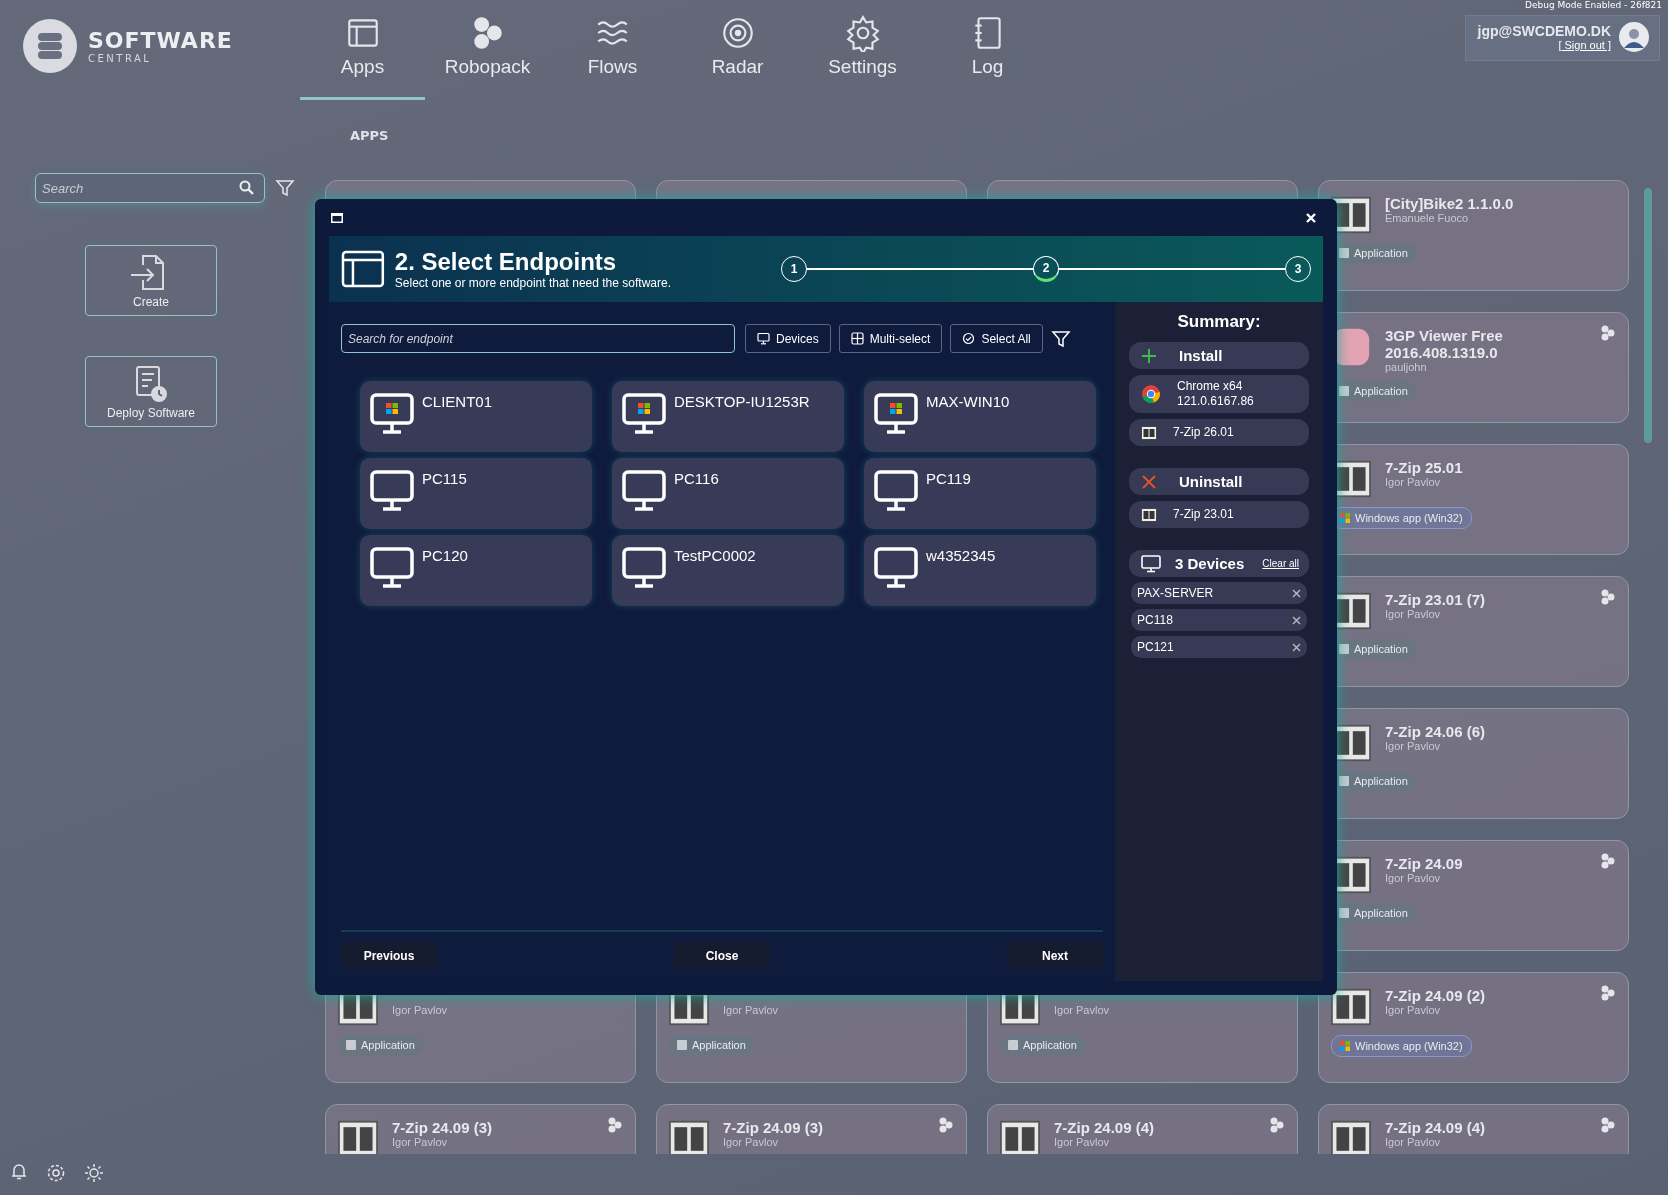 The image size is (1668, 1195). I want to click on search-field: Search, so click(150, 188).